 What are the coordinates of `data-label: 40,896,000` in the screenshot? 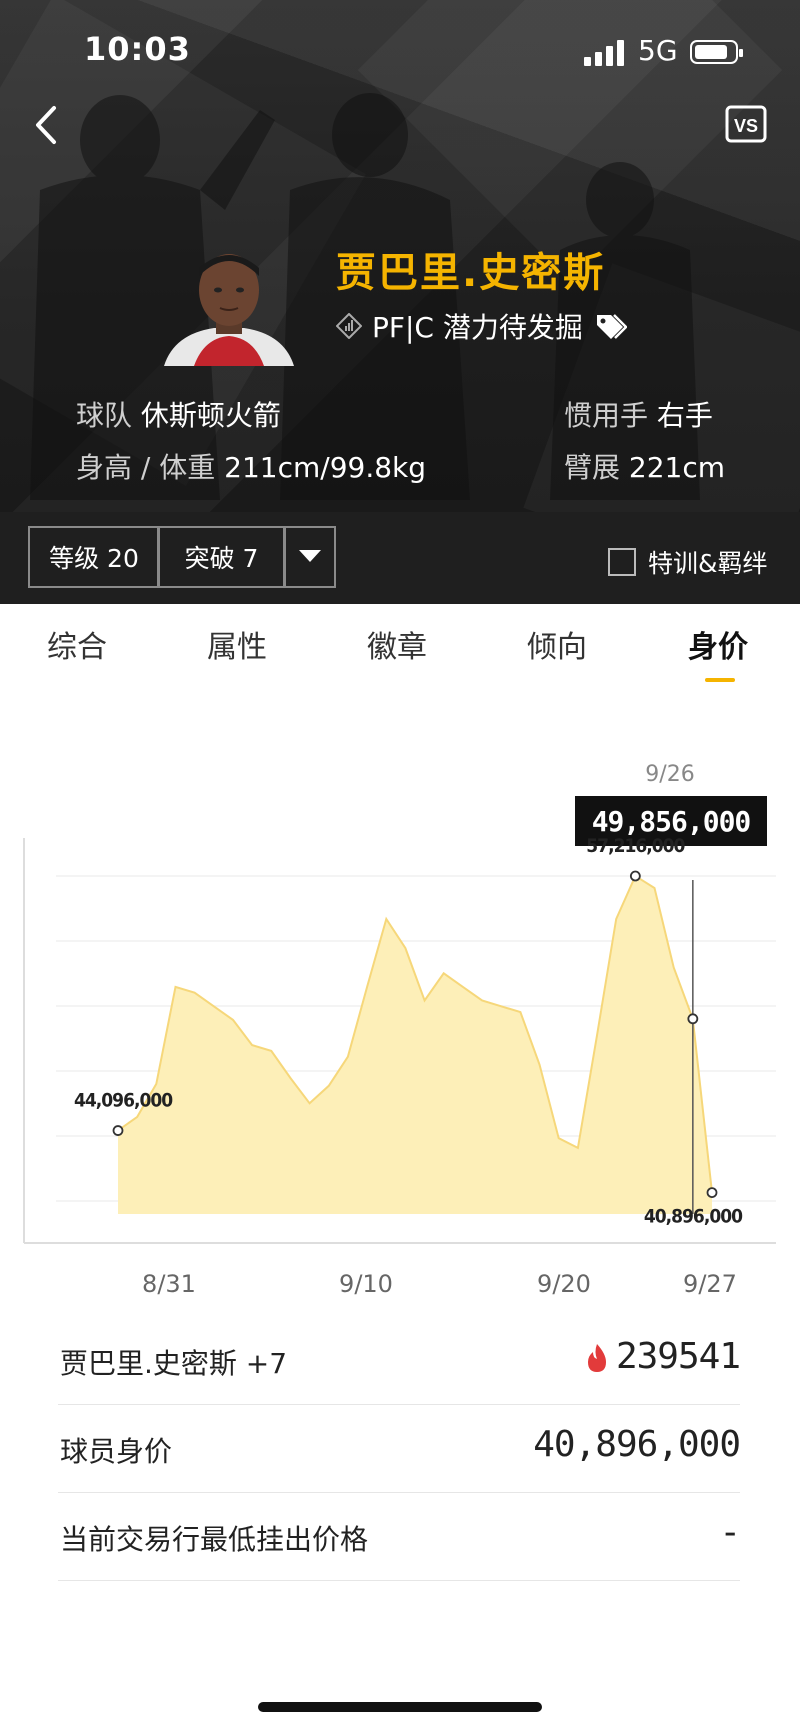 It's located at (693, 1217).